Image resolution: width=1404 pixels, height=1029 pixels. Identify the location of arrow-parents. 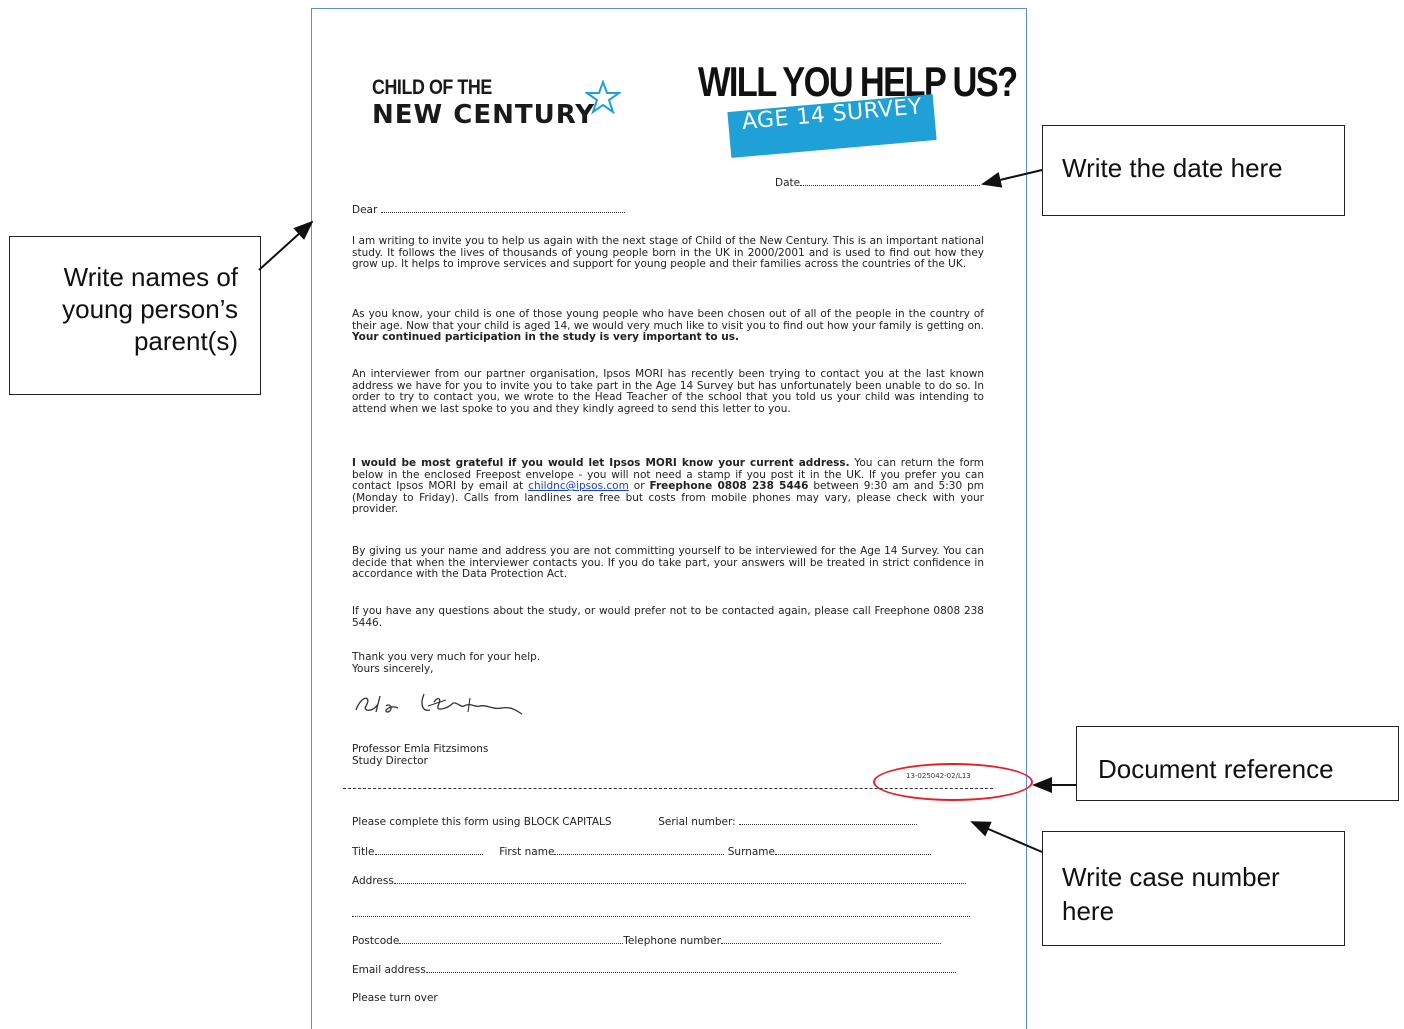
(286, 245).